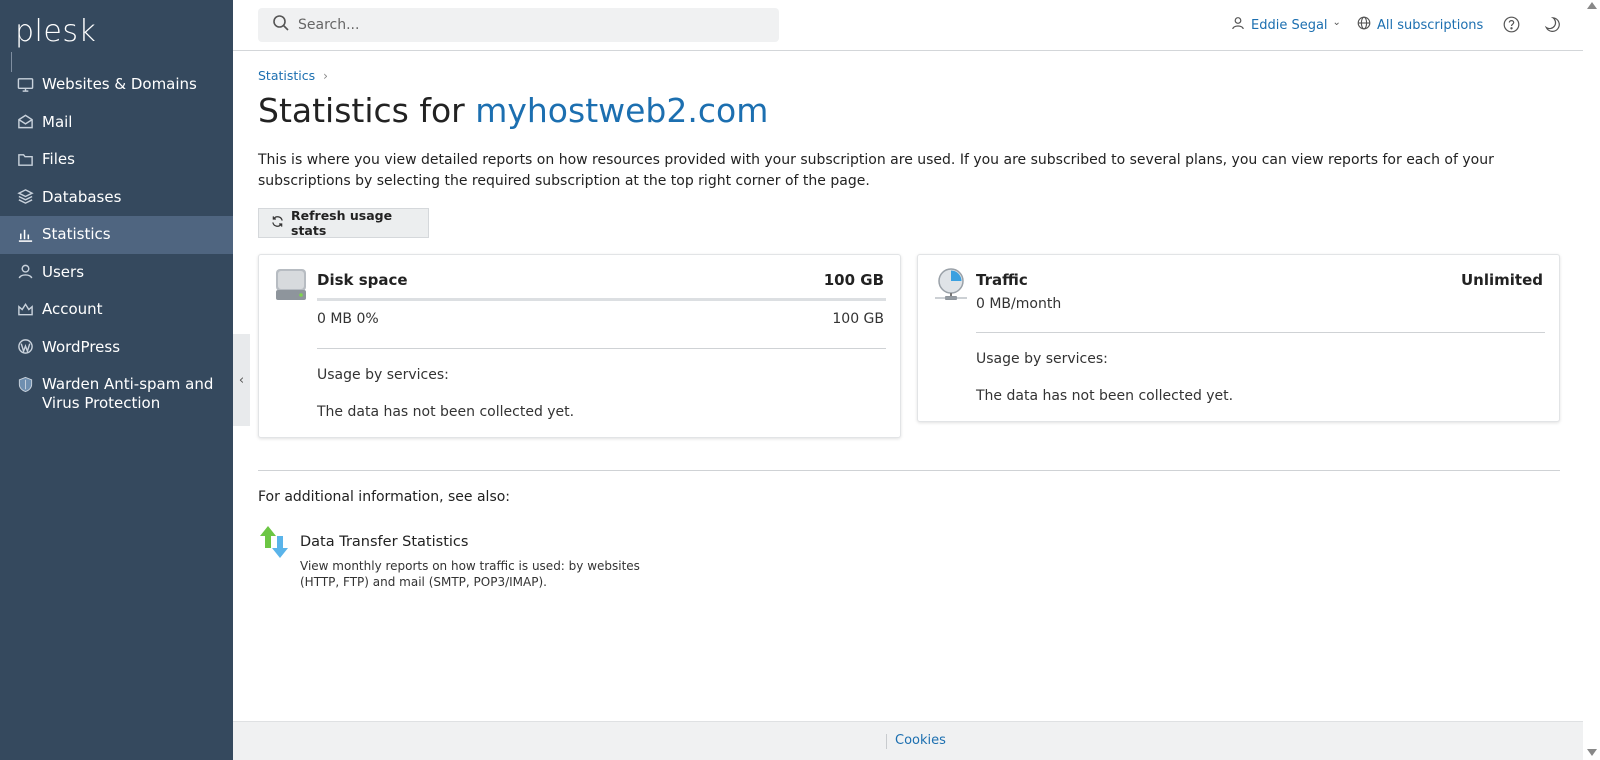 This screenshot has height=760, width=1600. I want to click on sidebar-item-account: Account, so click(116, 310).